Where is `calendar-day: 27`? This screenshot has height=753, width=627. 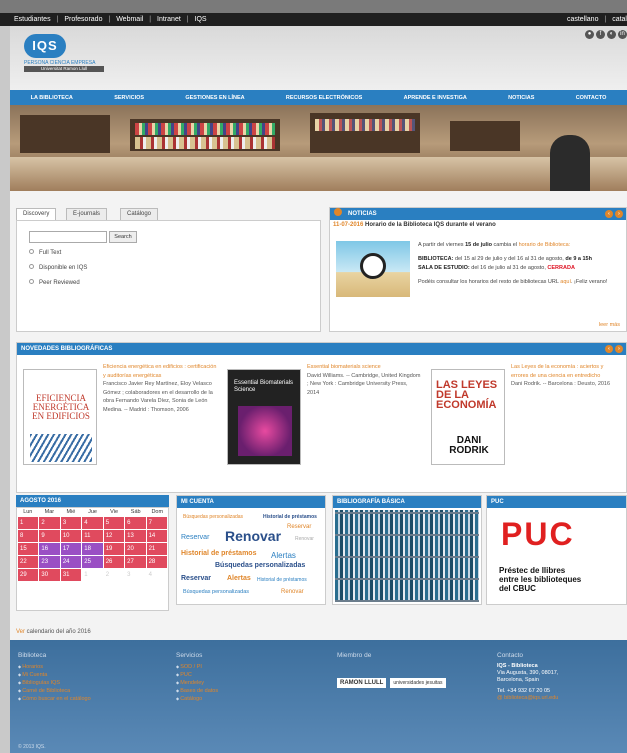
calendar-day: 27 is located at coordinates (135, 562).